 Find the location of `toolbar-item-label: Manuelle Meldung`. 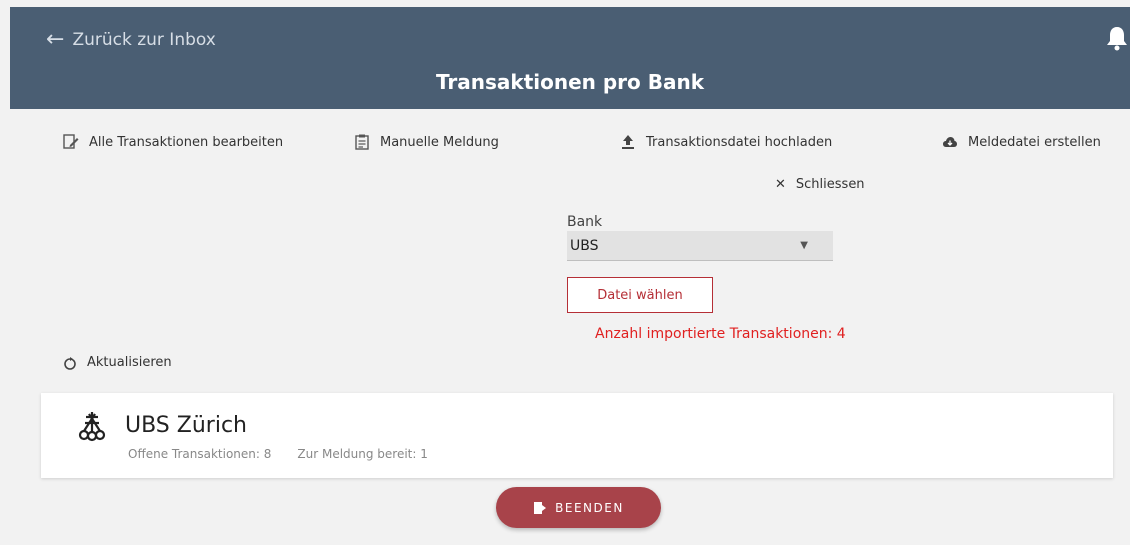

toolbar-item-label: Manuelle Meldung is located at coordinates (439, 142).